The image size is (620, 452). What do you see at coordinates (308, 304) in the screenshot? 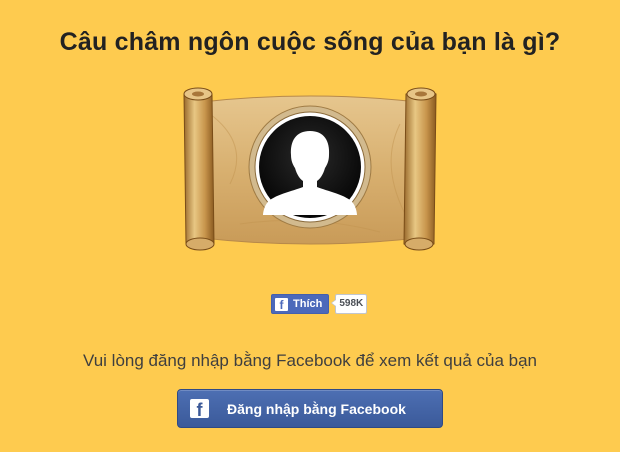
I see `like-button-label: Thích` at bounding box center [308, 304].